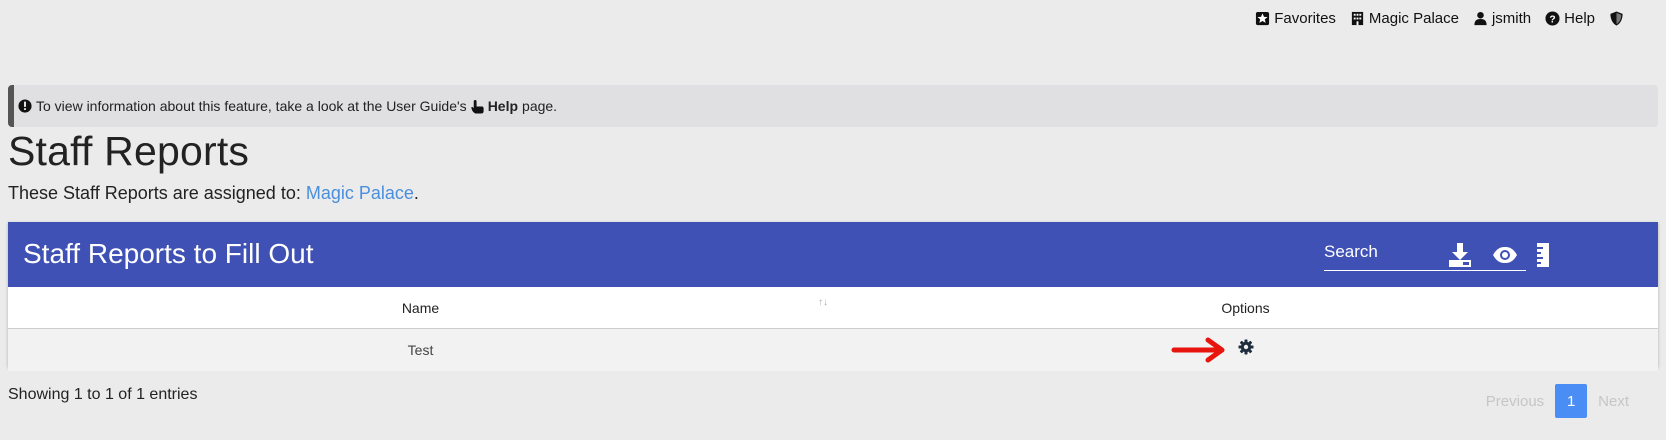 The image size is (1666, 440). I want to click on column-header-name: Name ↑↓, so click(420, 308).